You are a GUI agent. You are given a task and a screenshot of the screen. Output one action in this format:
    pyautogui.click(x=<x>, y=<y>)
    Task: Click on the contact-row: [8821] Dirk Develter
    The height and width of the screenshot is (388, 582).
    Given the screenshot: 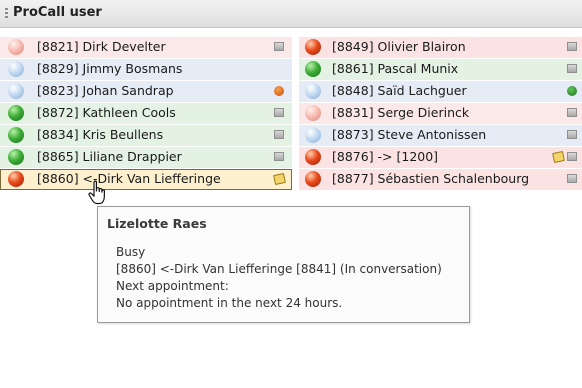 What is the action you would take?
    pyautogui.click(x=146, y=47)
    